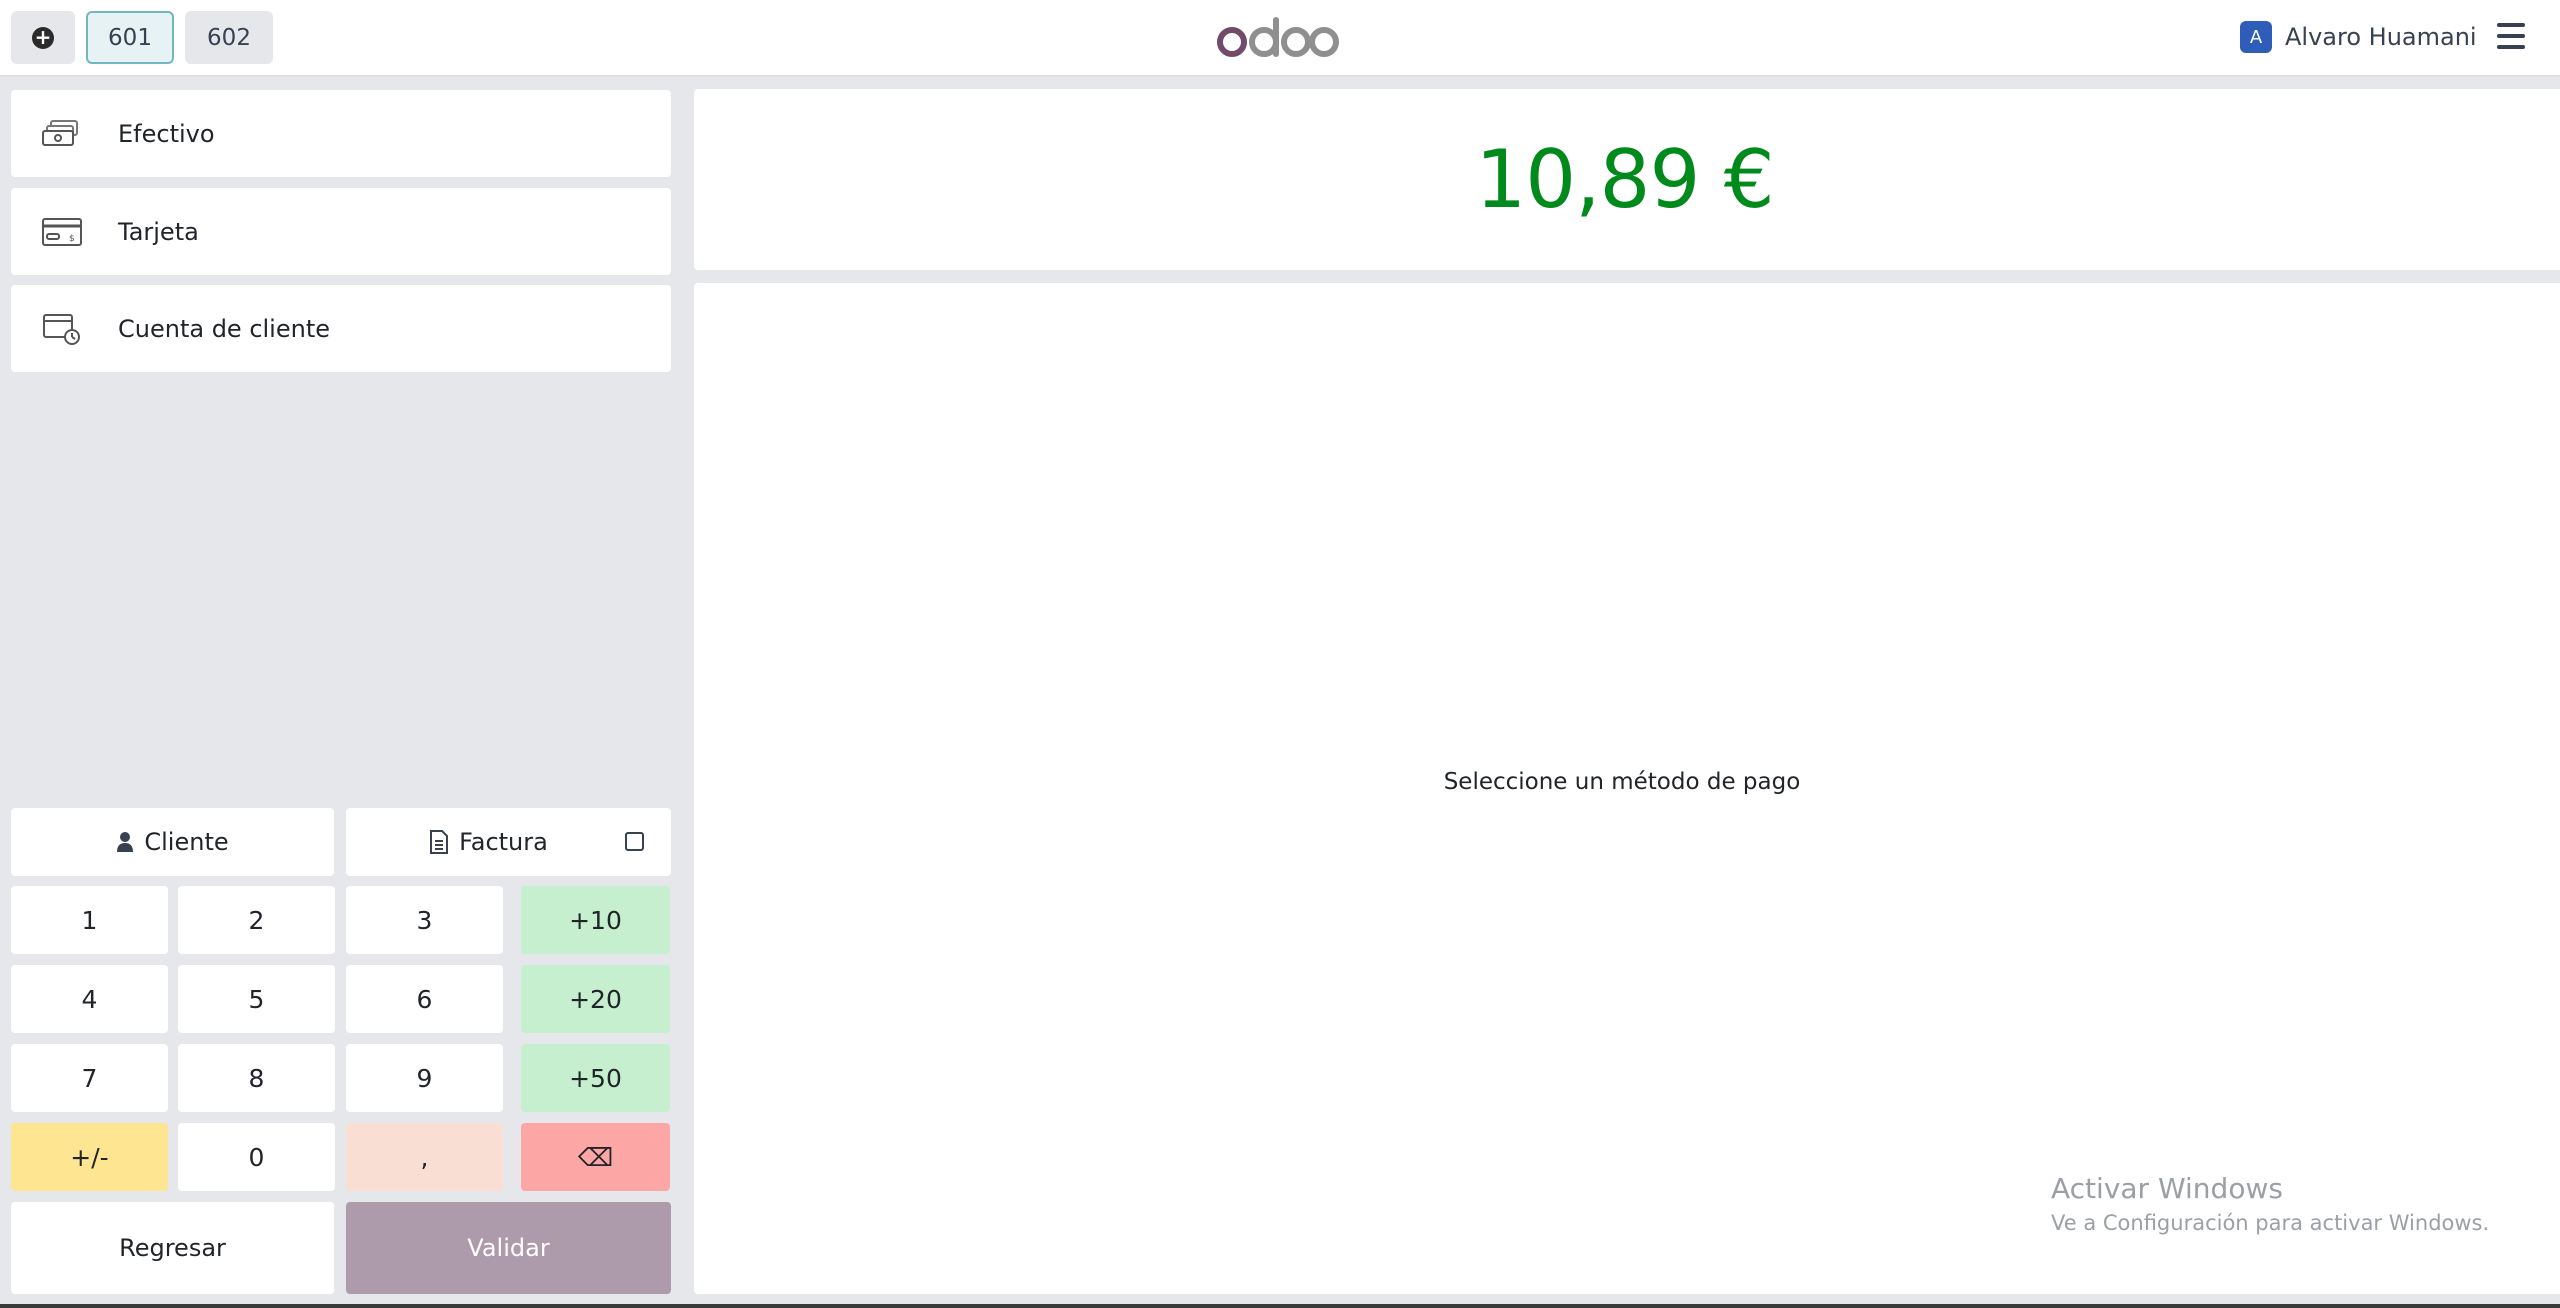 The image size is (2560, 1308). I want to click on plus-circle-icon: +, so click(43, 37).